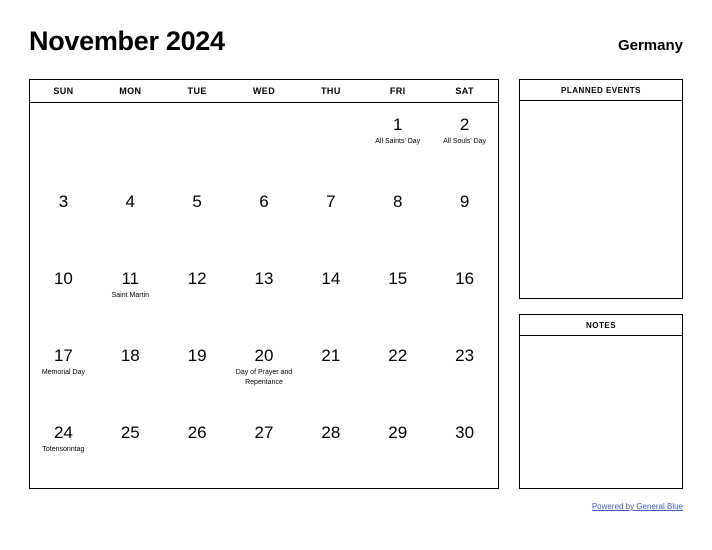 The image size is (712, 550). I want to click on day-cell: 6, so click(264, 218).